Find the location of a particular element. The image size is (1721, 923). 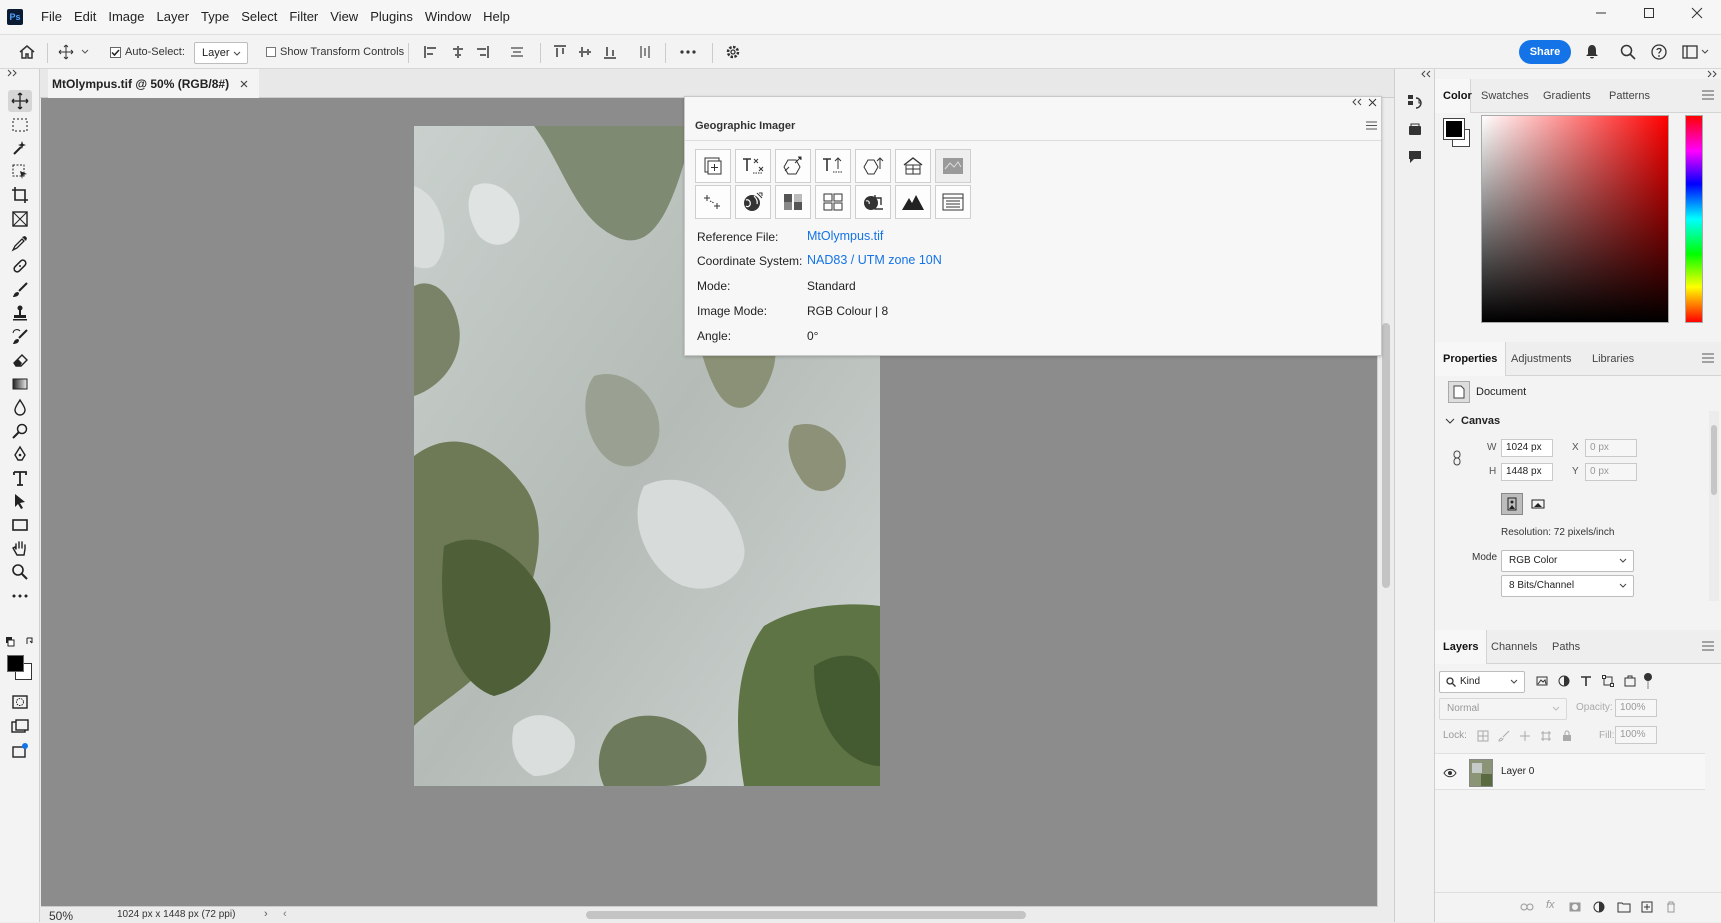

maximize-button is located at coordinates (1649, 13).